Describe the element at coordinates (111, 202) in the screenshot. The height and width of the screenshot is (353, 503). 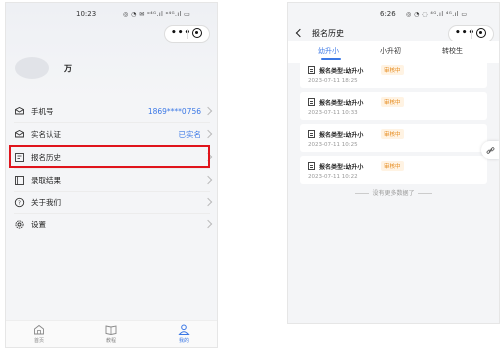
I see `menu-item-about-us: ? 关于我们` at that location.